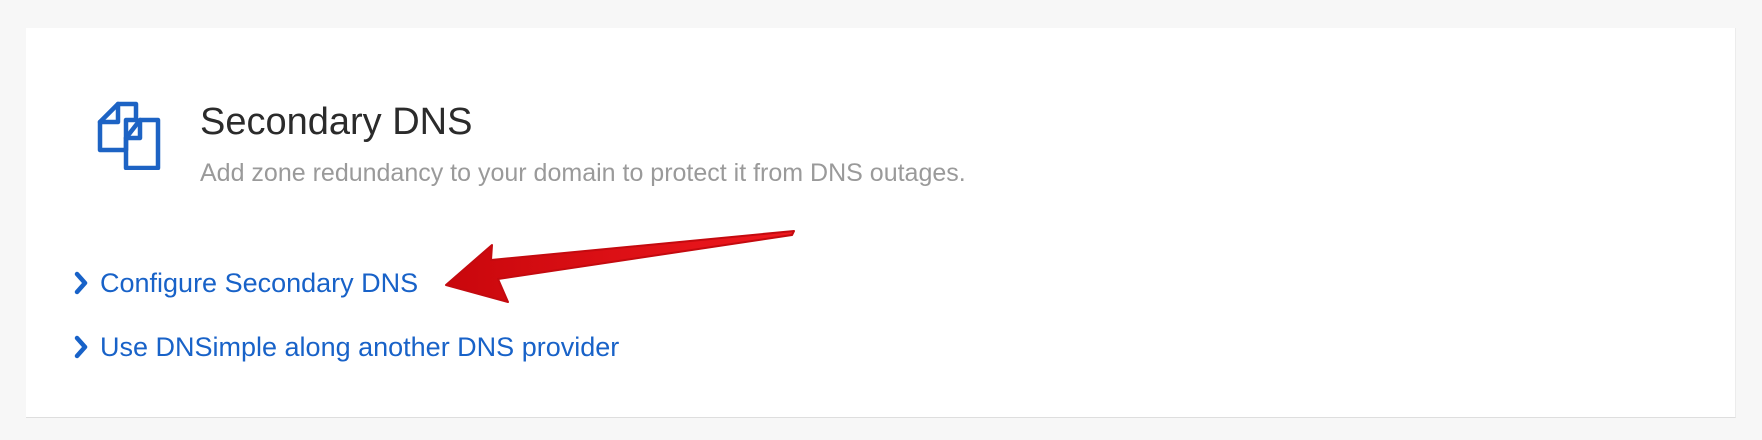  I want to click on duplicate-pages-icon, so click(129, 135).